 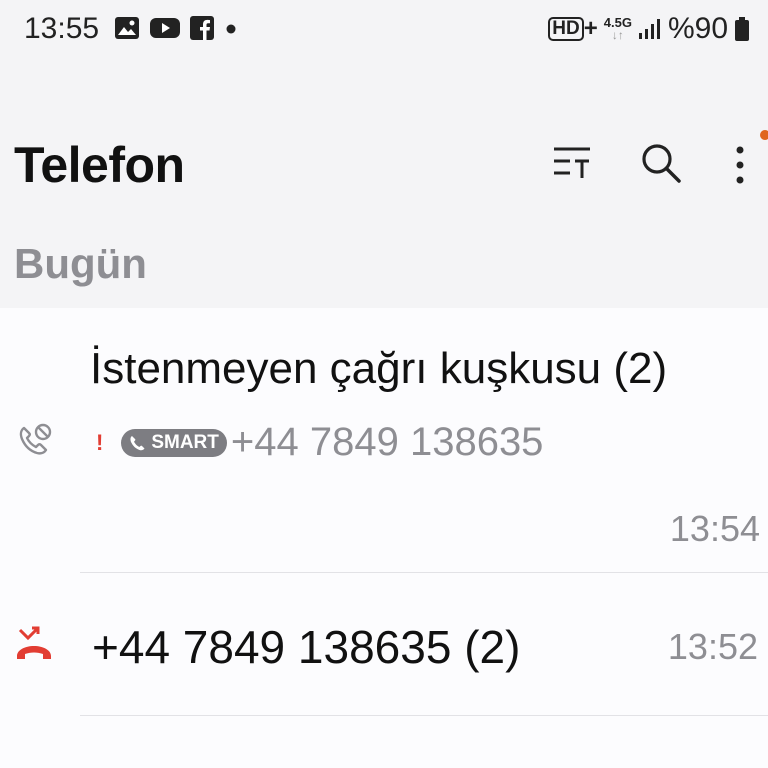 What do you see at coordinates (572, 162) in the screenshot?
I see `filter-icon` at bounding box center [572, 162].